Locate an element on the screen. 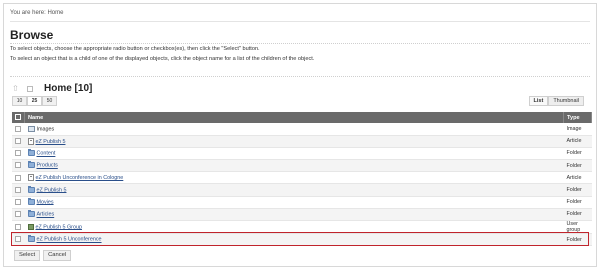 Image resolution: width=600 pixels, height=270 pixels. type-cell: User group is located at coordinates (577, 227).